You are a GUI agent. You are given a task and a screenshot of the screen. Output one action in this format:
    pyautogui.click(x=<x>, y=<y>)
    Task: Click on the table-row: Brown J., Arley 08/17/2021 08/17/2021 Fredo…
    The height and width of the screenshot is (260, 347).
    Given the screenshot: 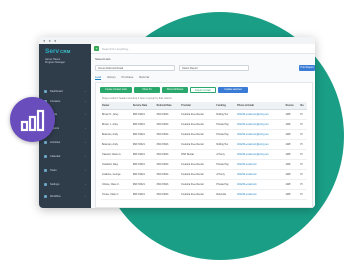 What is the action you would take?
    pyautogui.click(x=204, y=124)
    